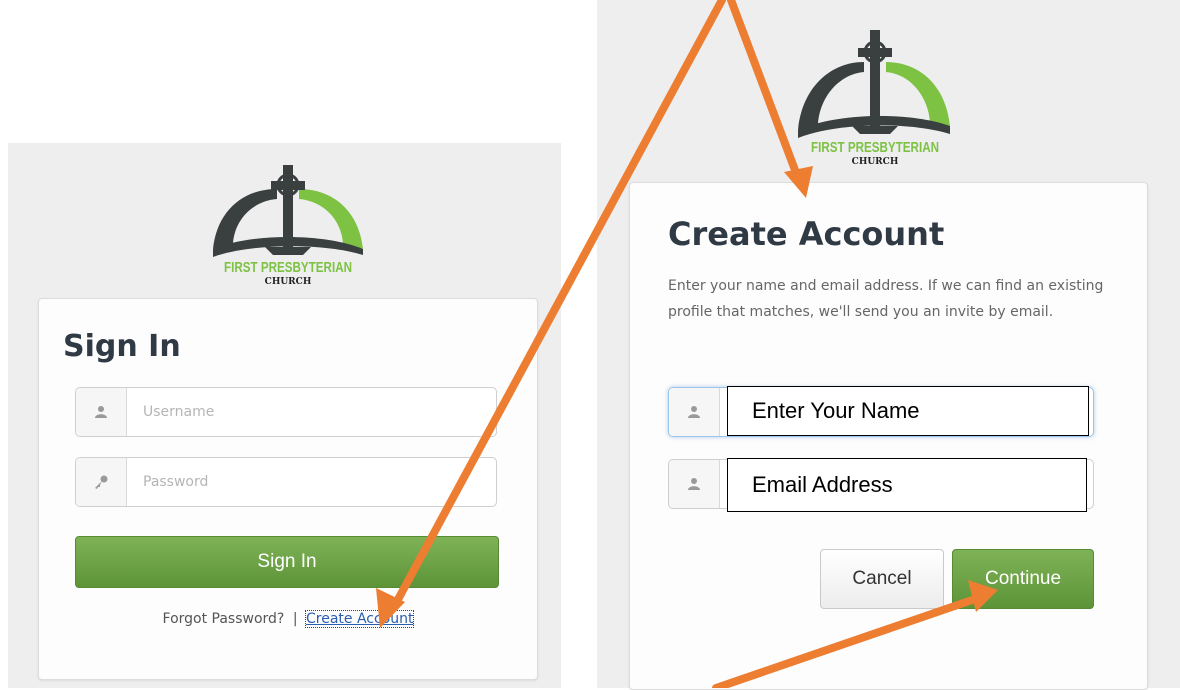  I want to click on signin-button: Sign In, so click(287, 562).